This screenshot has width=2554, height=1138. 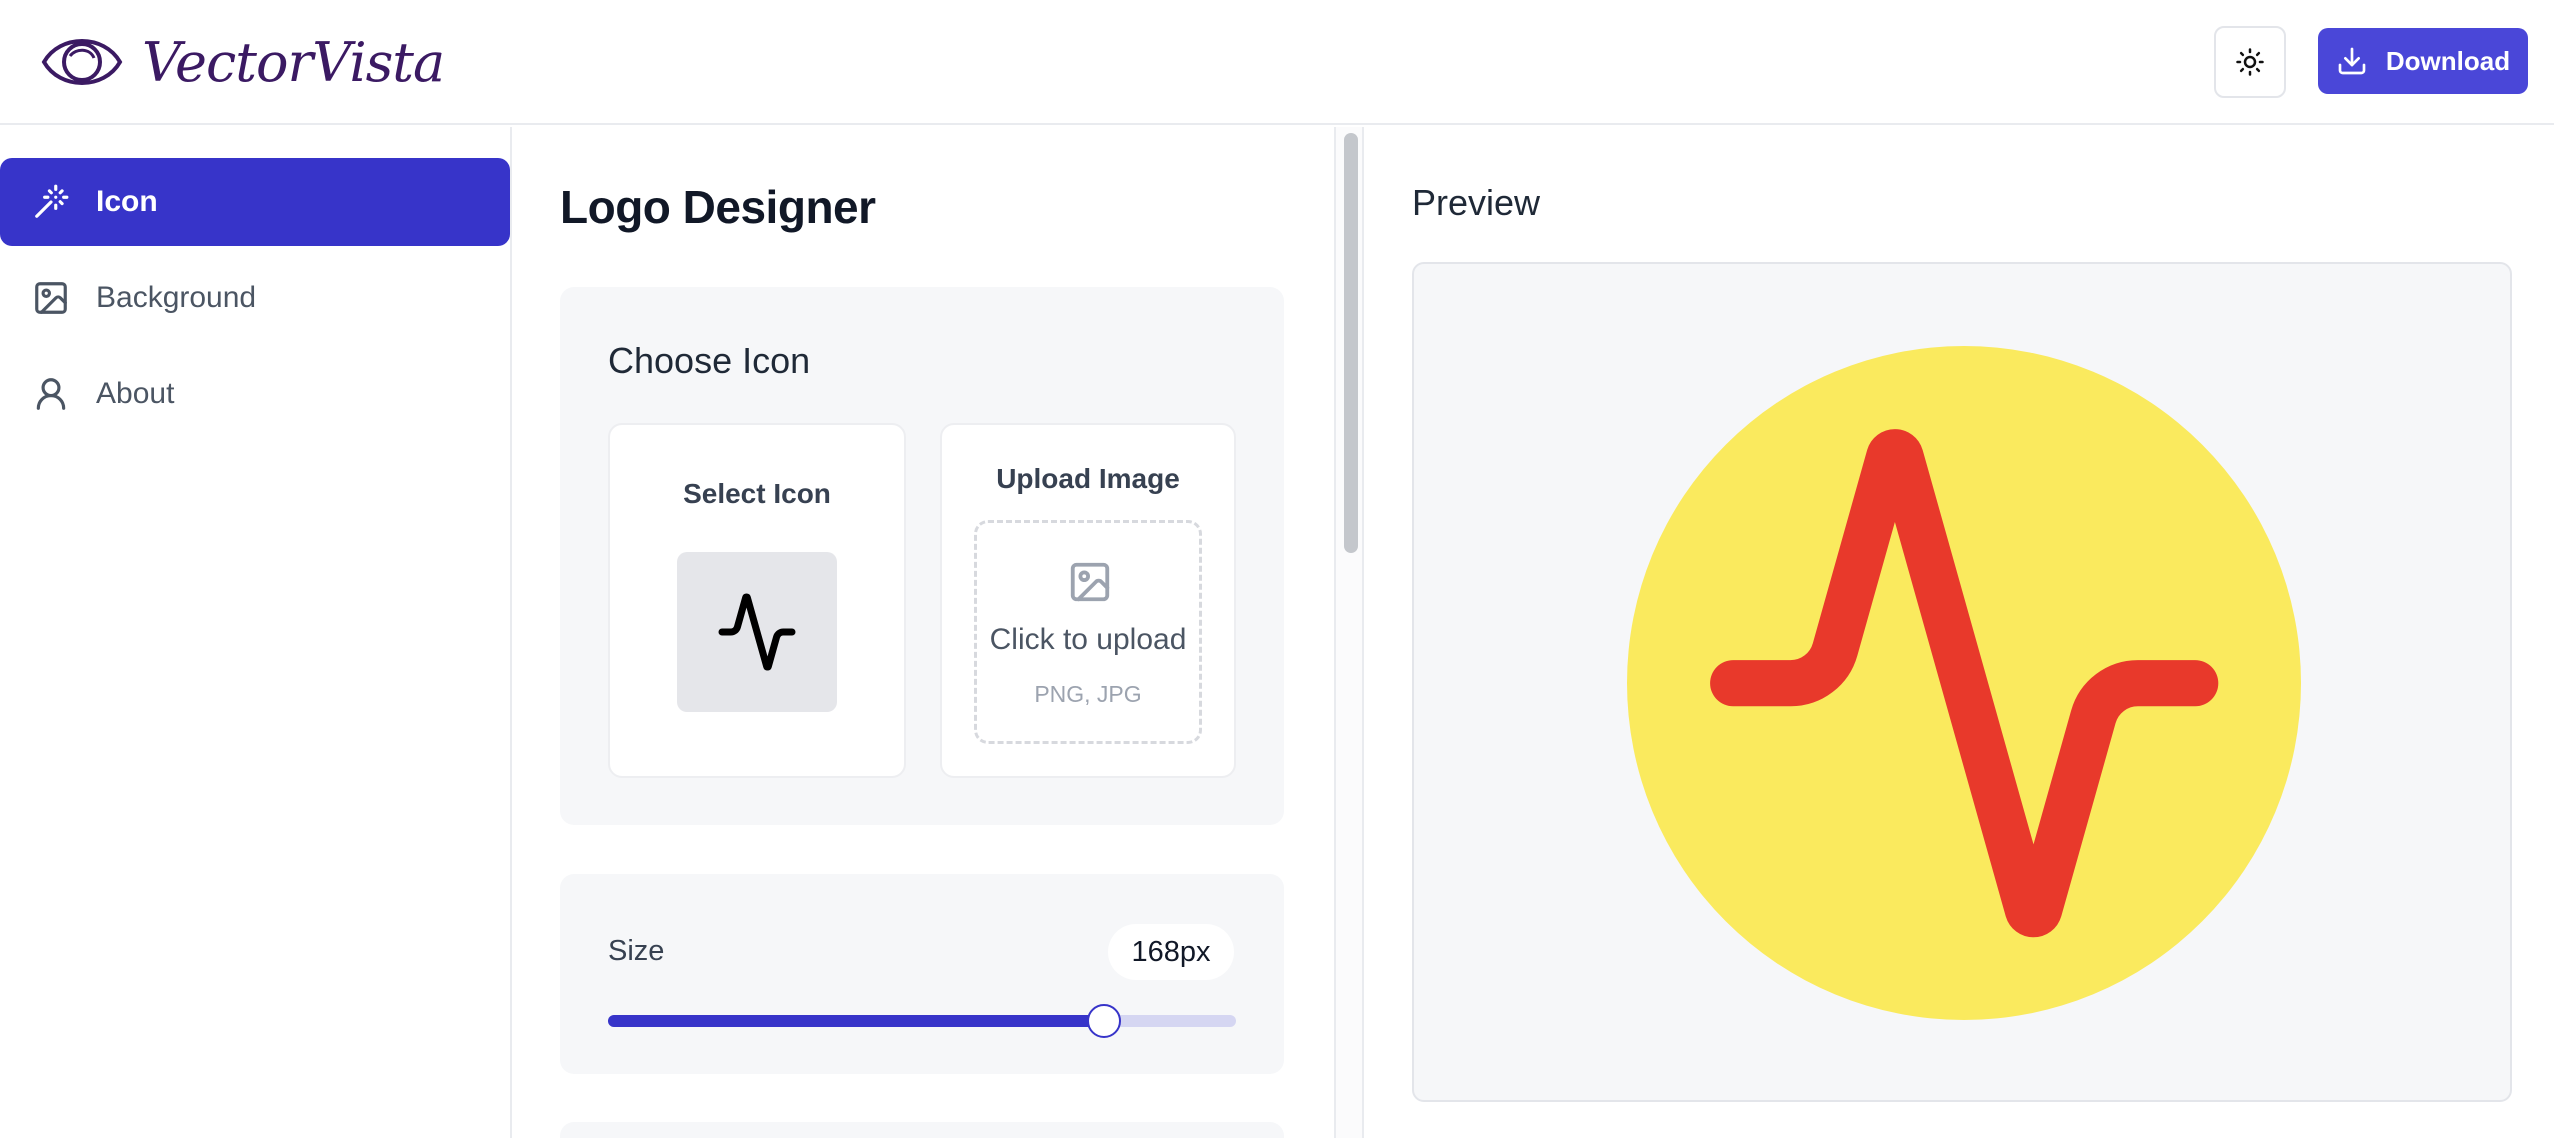 I want to click on sun-icon, so click(x=2250, y=62).